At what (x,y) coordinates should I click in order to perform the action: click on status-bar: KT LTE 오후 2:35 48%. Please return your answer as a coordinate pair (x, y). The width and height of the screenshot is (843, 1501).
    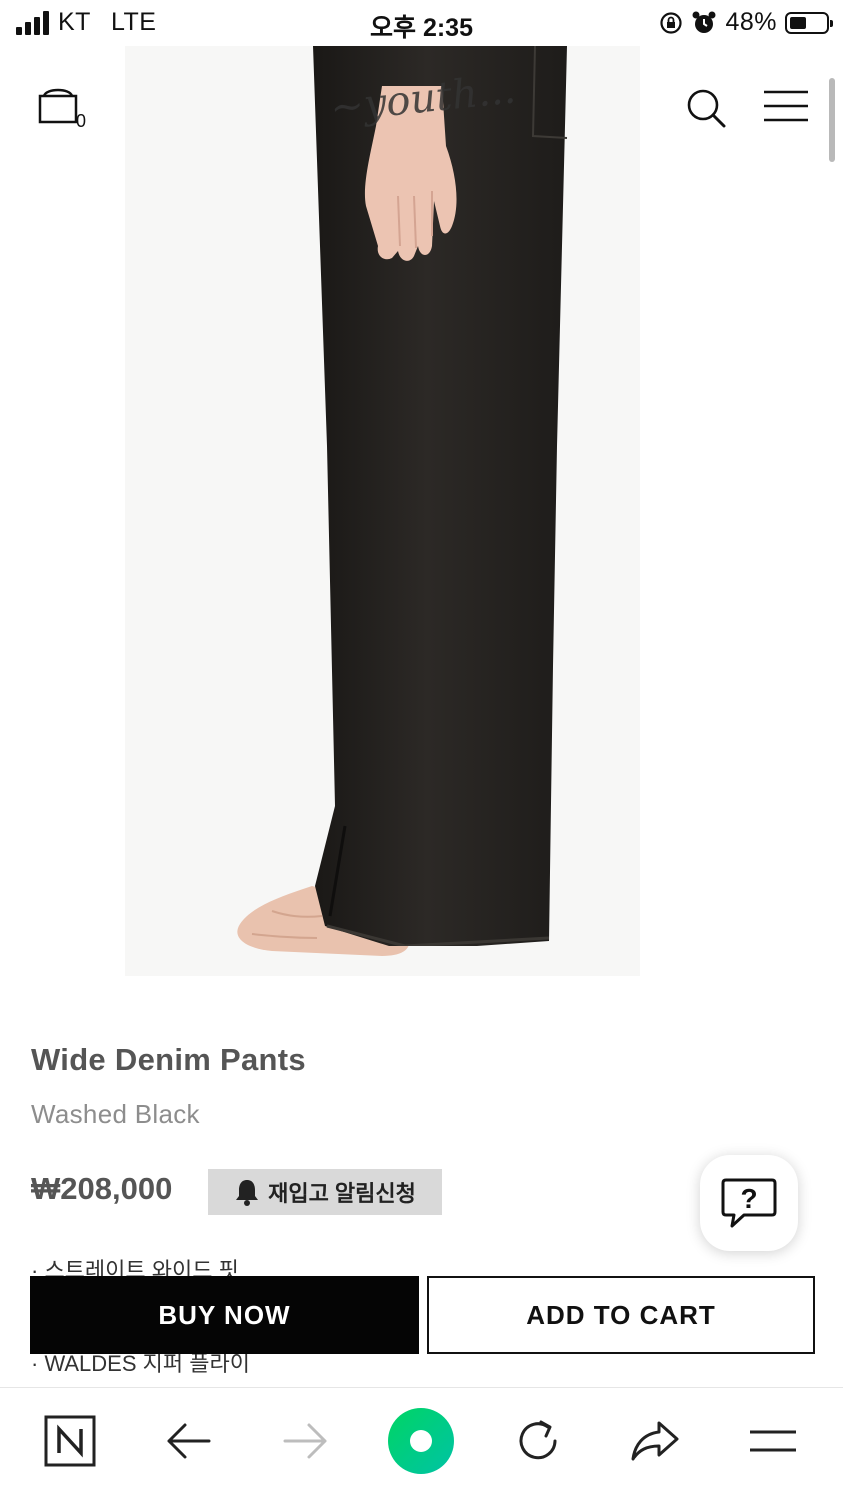
    Looking at the image, I should click on (421, 23).